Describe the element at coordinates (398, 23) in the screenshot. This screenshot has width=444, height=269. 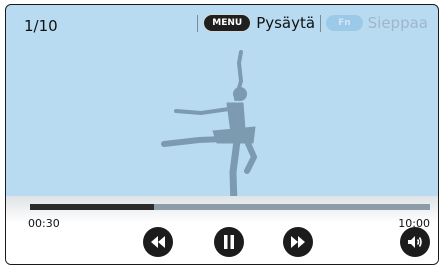
I see `capture-button: Sieppaa` at that location.